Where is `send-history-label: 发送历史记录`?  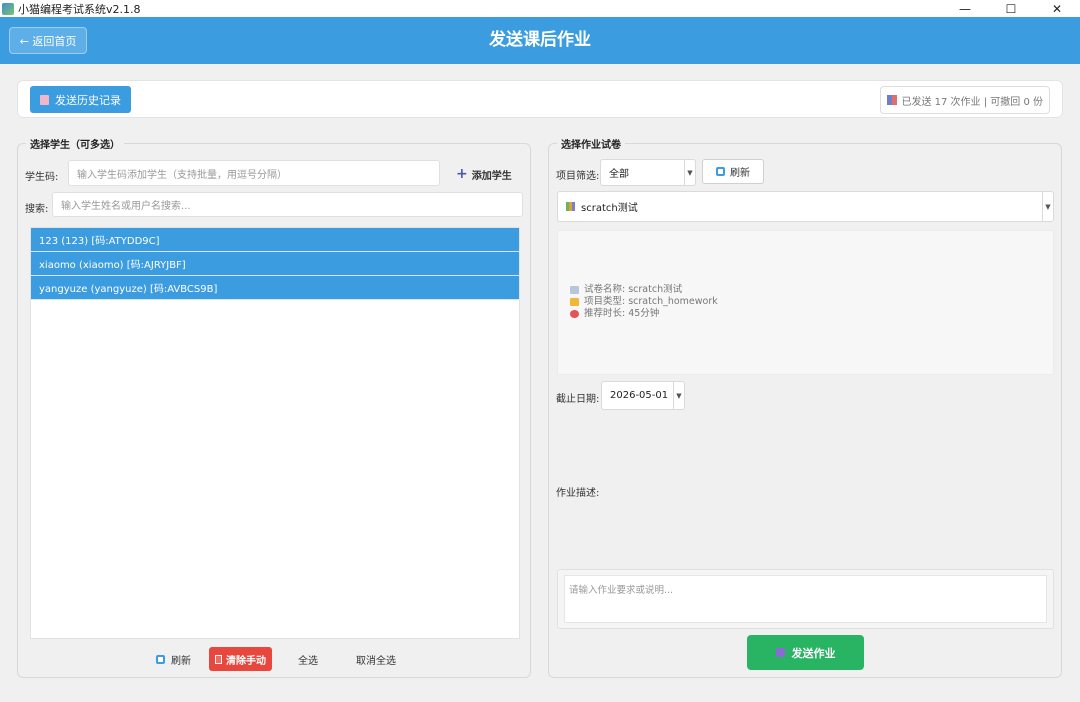 send-history-label: 发送历史记录 is located at coordinates (88, 100).